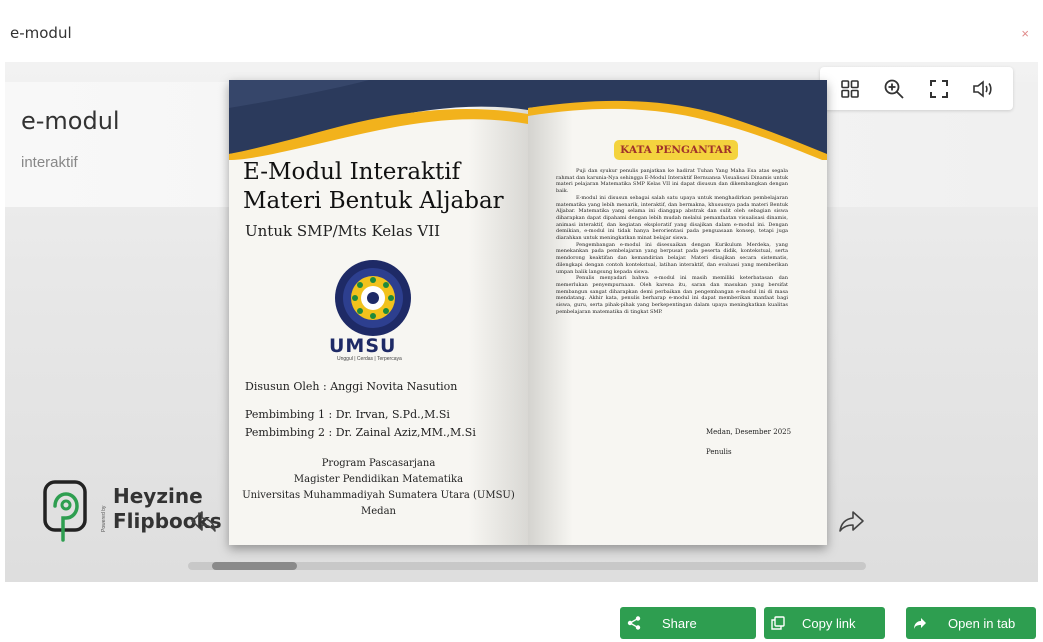 The width and height of the screenshot is (1043, 642). Describe the element at coordinates (982, 623) in the screenshot. I see `open-in-tab-label: Open in tab` at that location.